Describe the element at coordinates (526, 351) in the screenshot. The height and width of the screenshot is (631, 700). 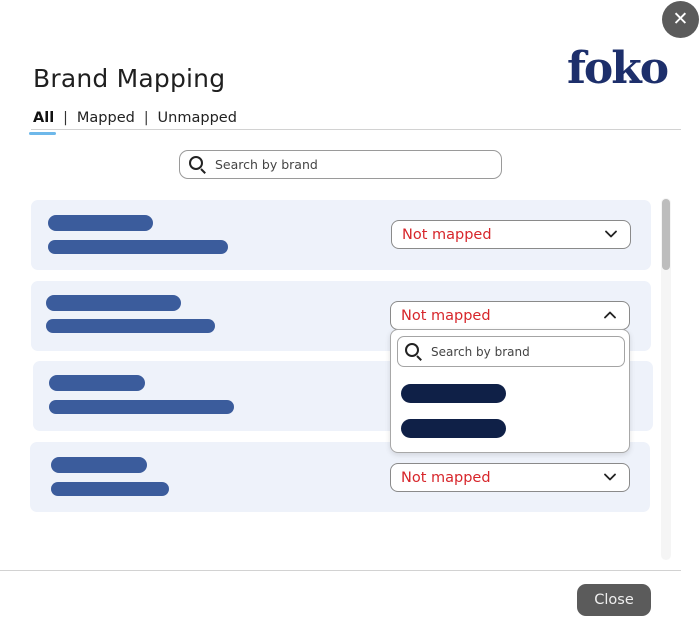
I see `dropdown-search-input` at that location.